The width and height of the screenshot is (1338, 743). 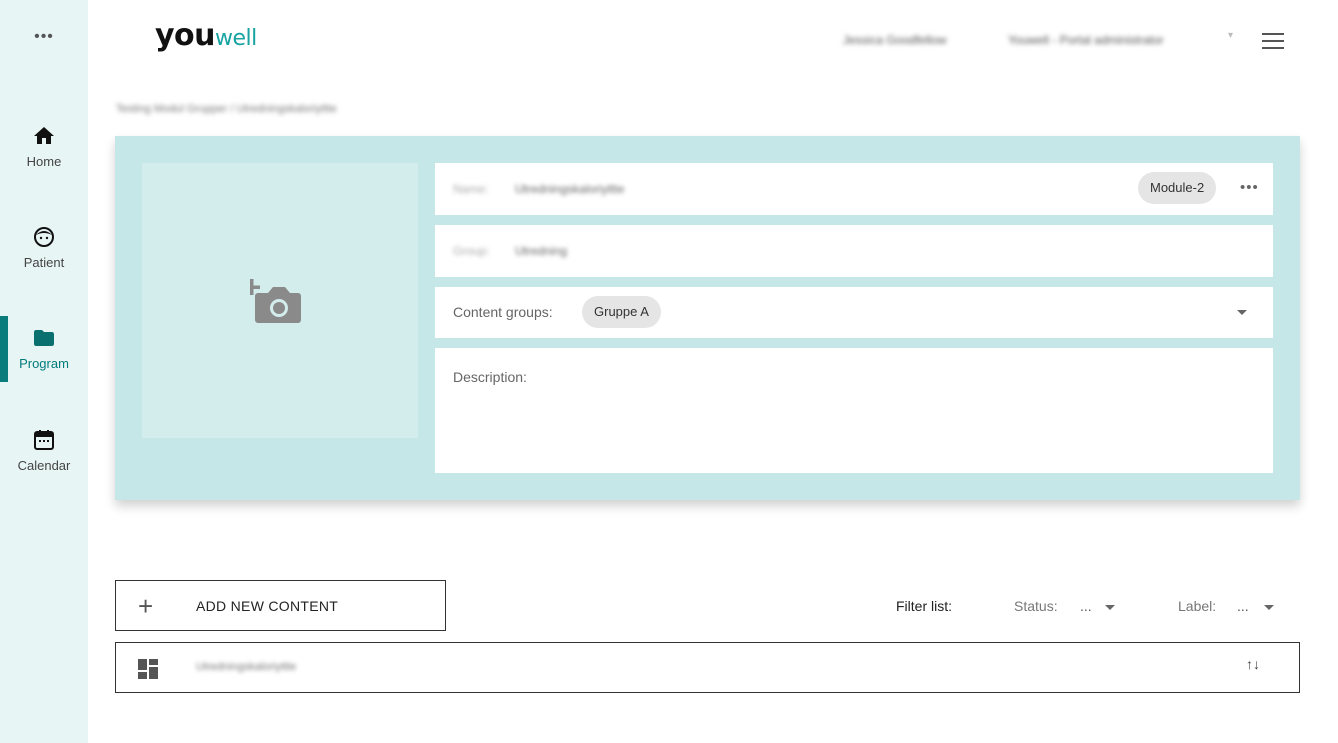 I want to click on add-new-content-label: ADD NEW CONTENT, so click(x=267, y=606).